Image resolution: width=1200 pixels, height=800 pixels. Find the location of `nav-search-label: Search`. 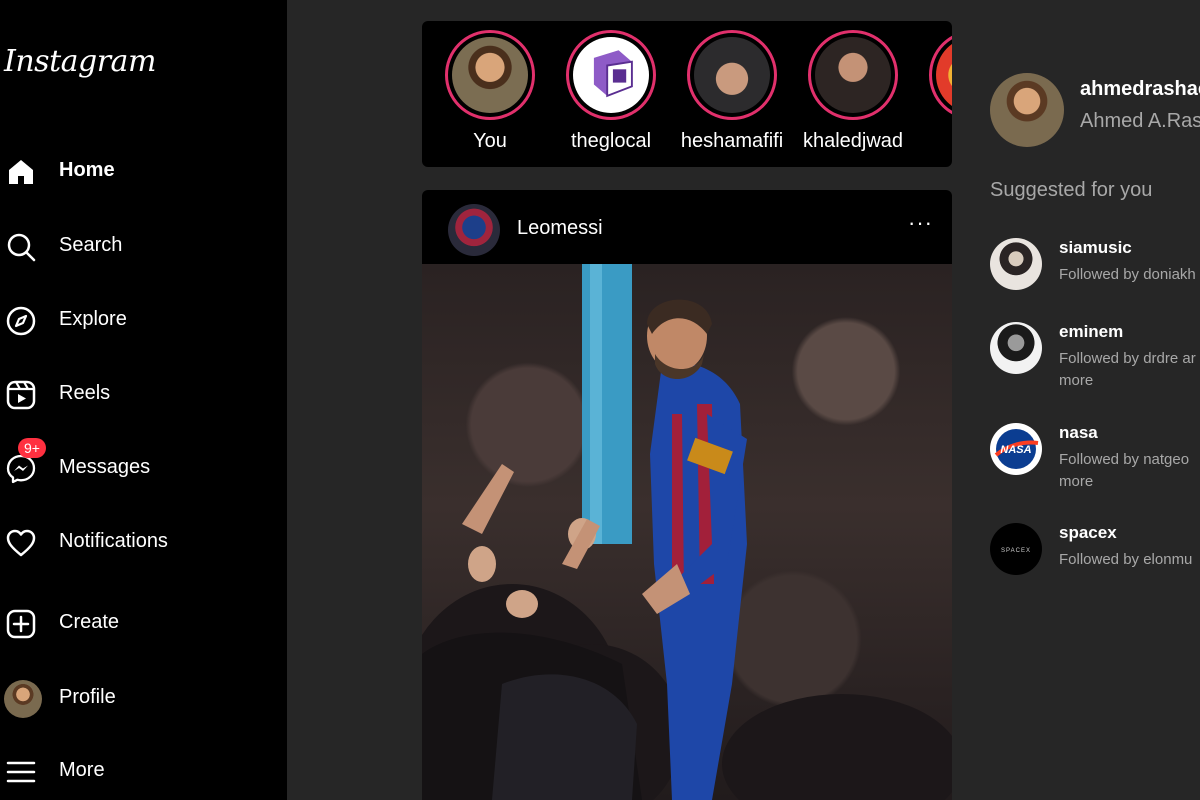

nav-search-label: Search is located at coordinates (91, 245).